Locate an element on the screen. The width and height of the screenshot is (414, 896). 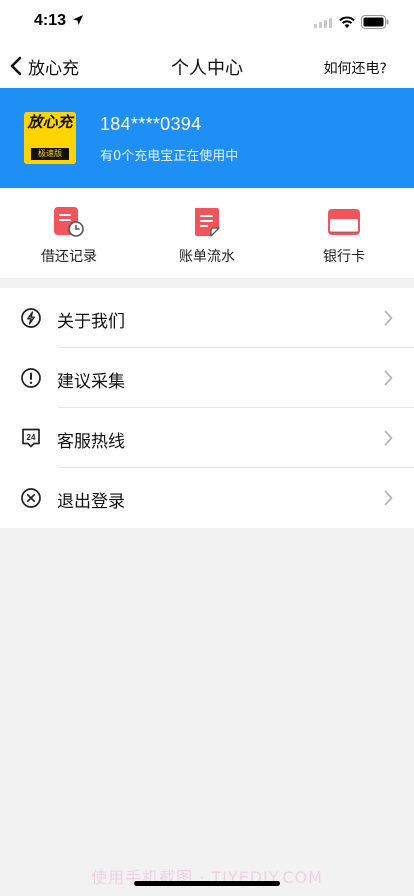
menu-item-about: 关于我们 is located at coordinates (207, 318).